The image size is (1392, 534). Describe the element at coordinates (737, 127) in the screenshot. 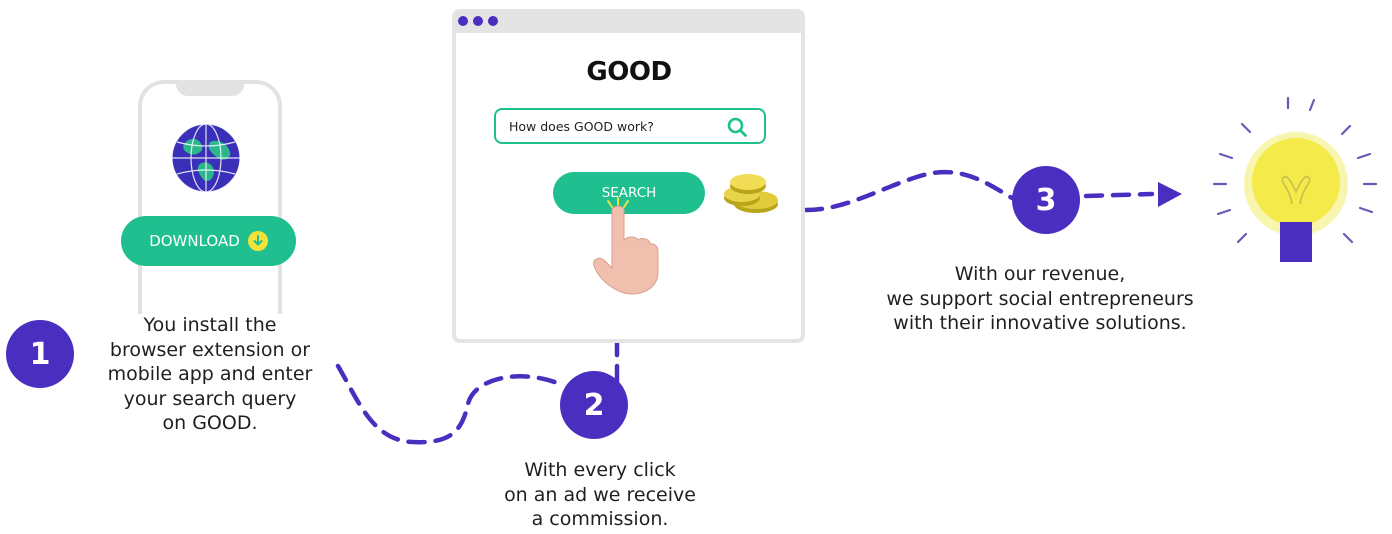

I see `search-icon` at that location.